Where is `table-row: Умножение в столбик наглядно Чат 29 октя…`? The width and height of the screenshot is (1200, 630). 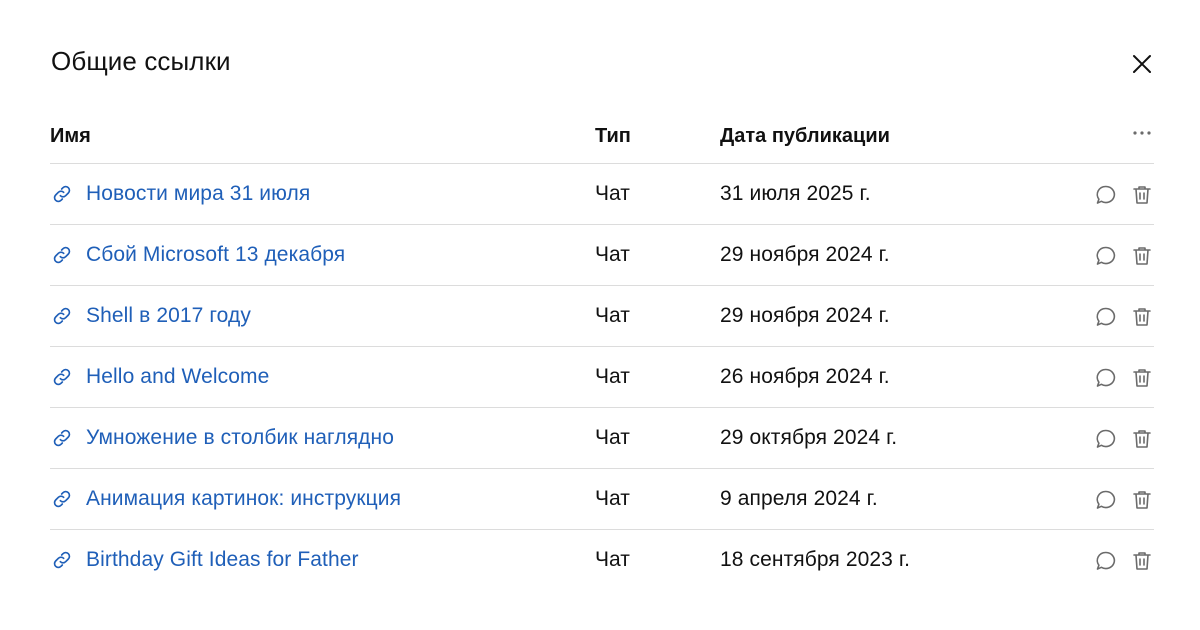
table-row: Умножение в столбик наглядно Чат 29 октя… is located at coordinates (602, 438).